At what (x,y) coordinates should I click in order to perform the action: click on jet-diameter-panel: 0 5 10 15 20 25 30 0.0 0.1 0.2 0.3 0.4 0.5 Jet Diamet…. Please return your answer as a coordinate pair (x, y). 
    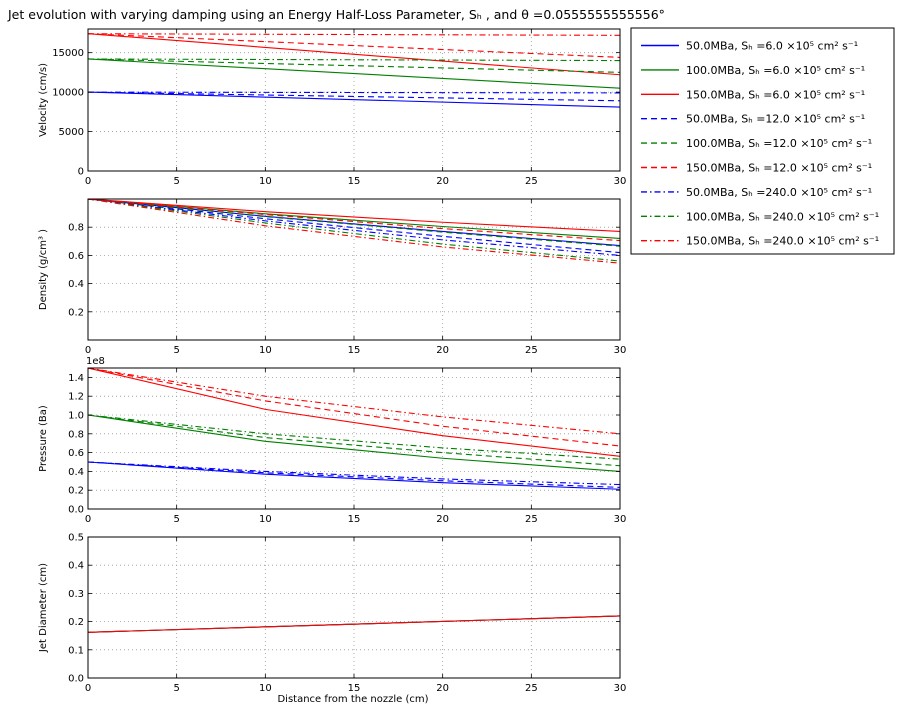
    Looking at the image, I should click on (332, 614).